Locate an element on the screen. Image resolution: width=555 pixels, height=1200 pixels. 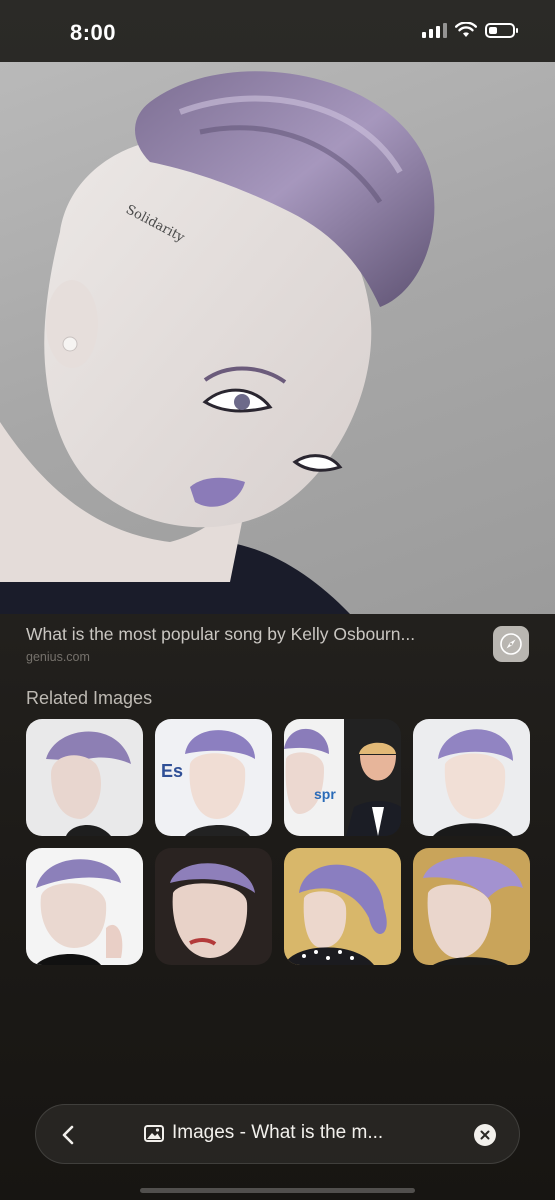
related-image-thumb: Es is located at coordinates (213, 777).